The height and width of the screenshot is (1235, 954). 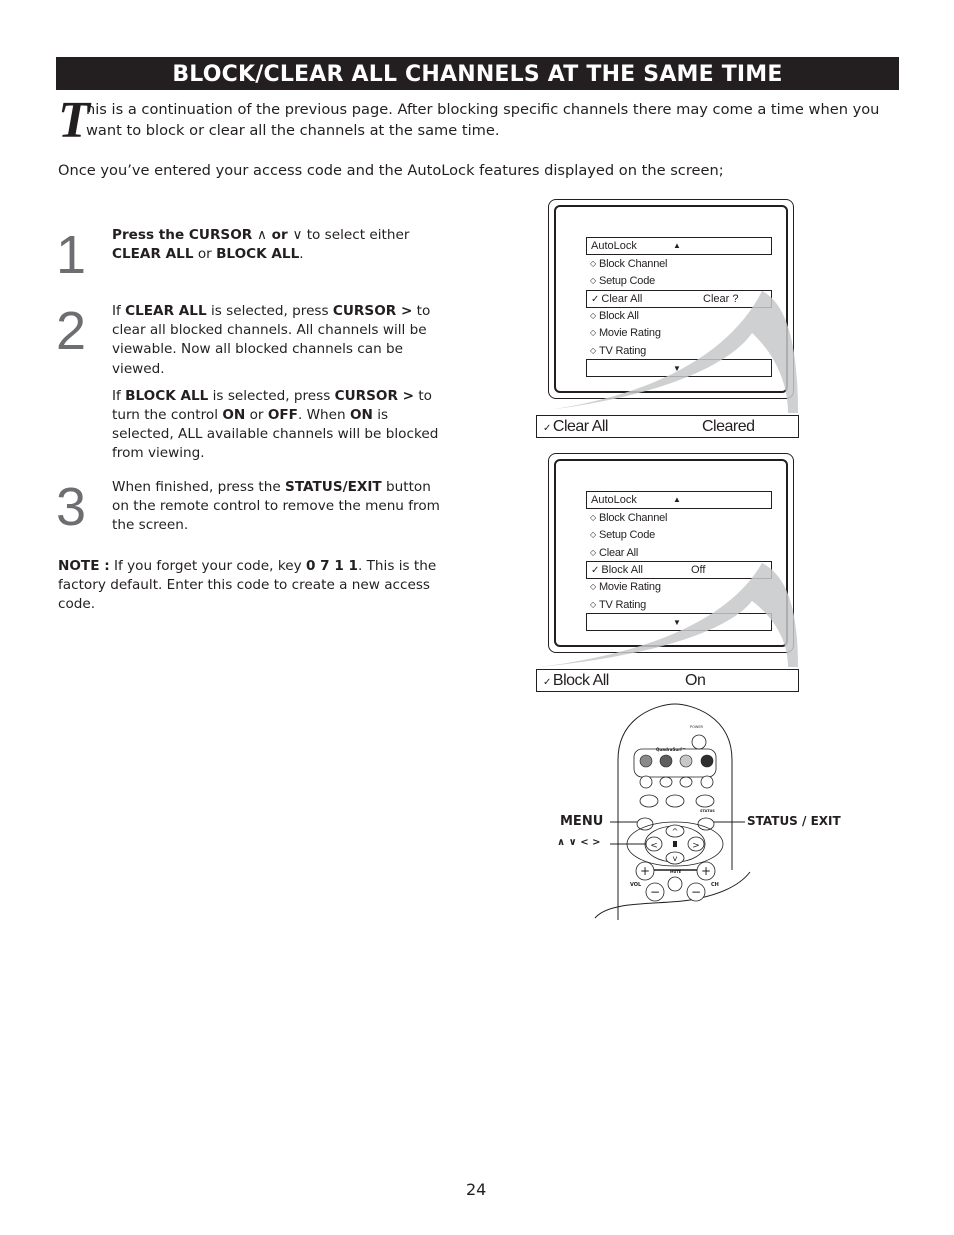 I want to click on text-run: Press the CURSOR, so click(x=184, y=235).